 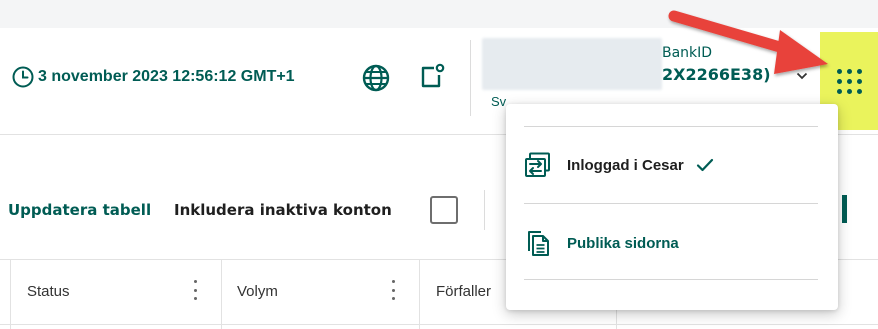 What do you see at coordinates (625, 165) in the screenshot?
I see `menu-item-label: Inloggad i Cesar` at bounding box center [625, 165].